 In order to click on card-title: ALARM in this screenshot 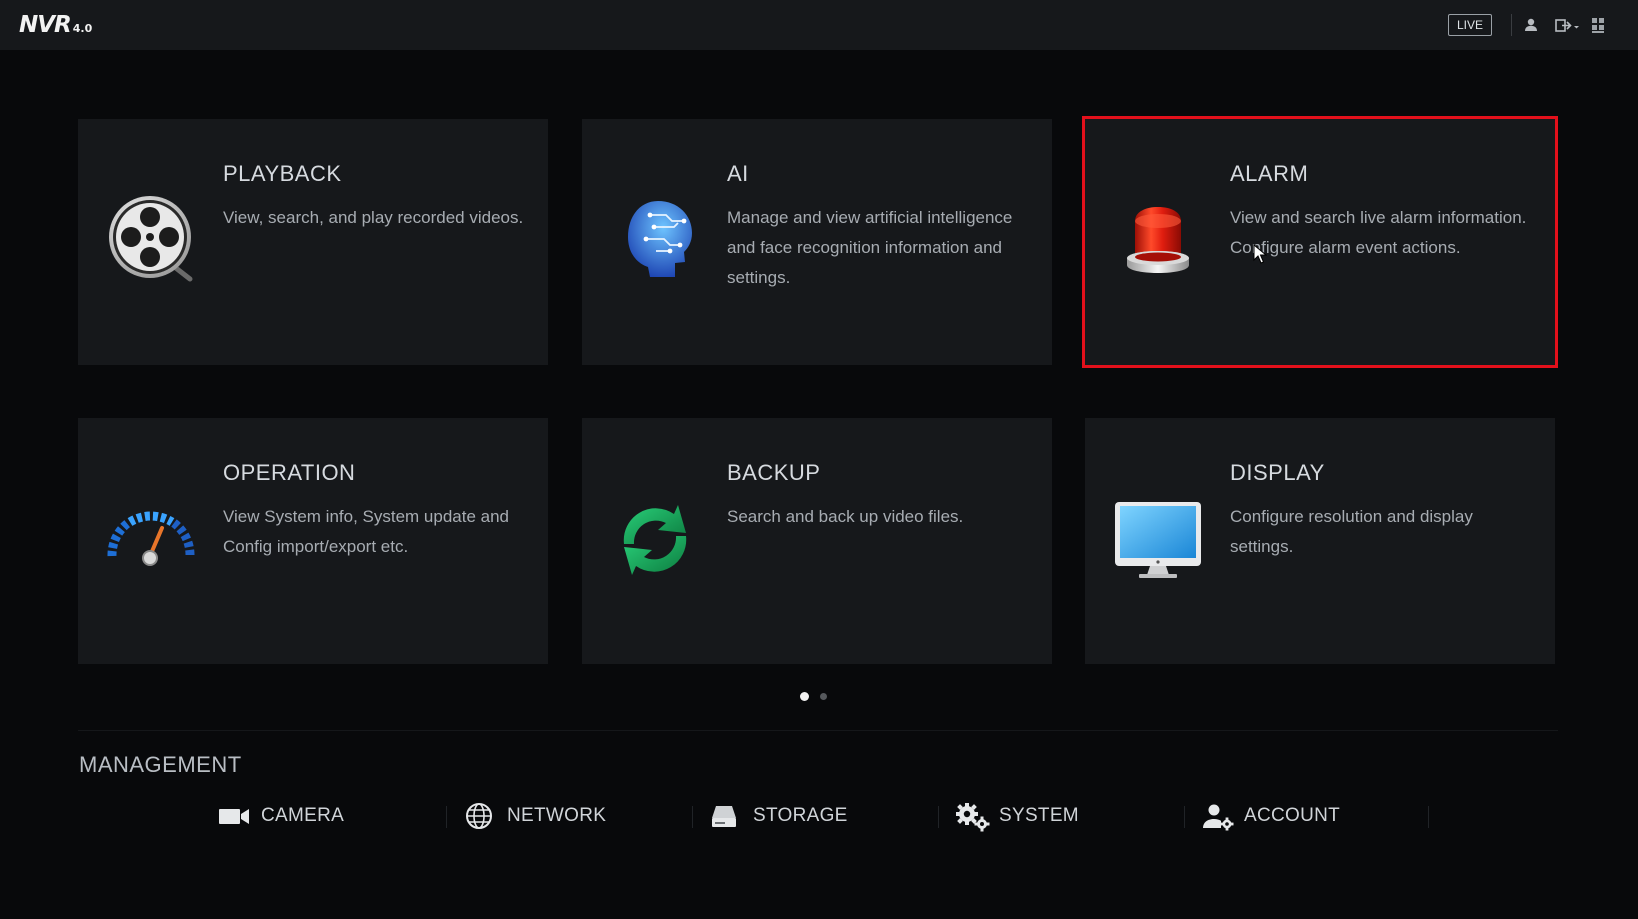, I will do `click(1269, 173)`.